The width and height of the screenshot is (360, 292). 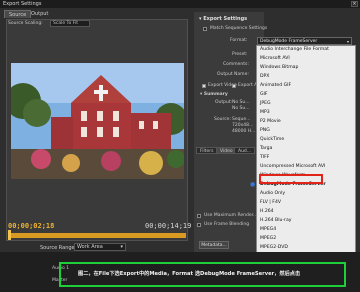 I want to click on source-scaling-label: Source Scaling:, so click(x=25, y=23).